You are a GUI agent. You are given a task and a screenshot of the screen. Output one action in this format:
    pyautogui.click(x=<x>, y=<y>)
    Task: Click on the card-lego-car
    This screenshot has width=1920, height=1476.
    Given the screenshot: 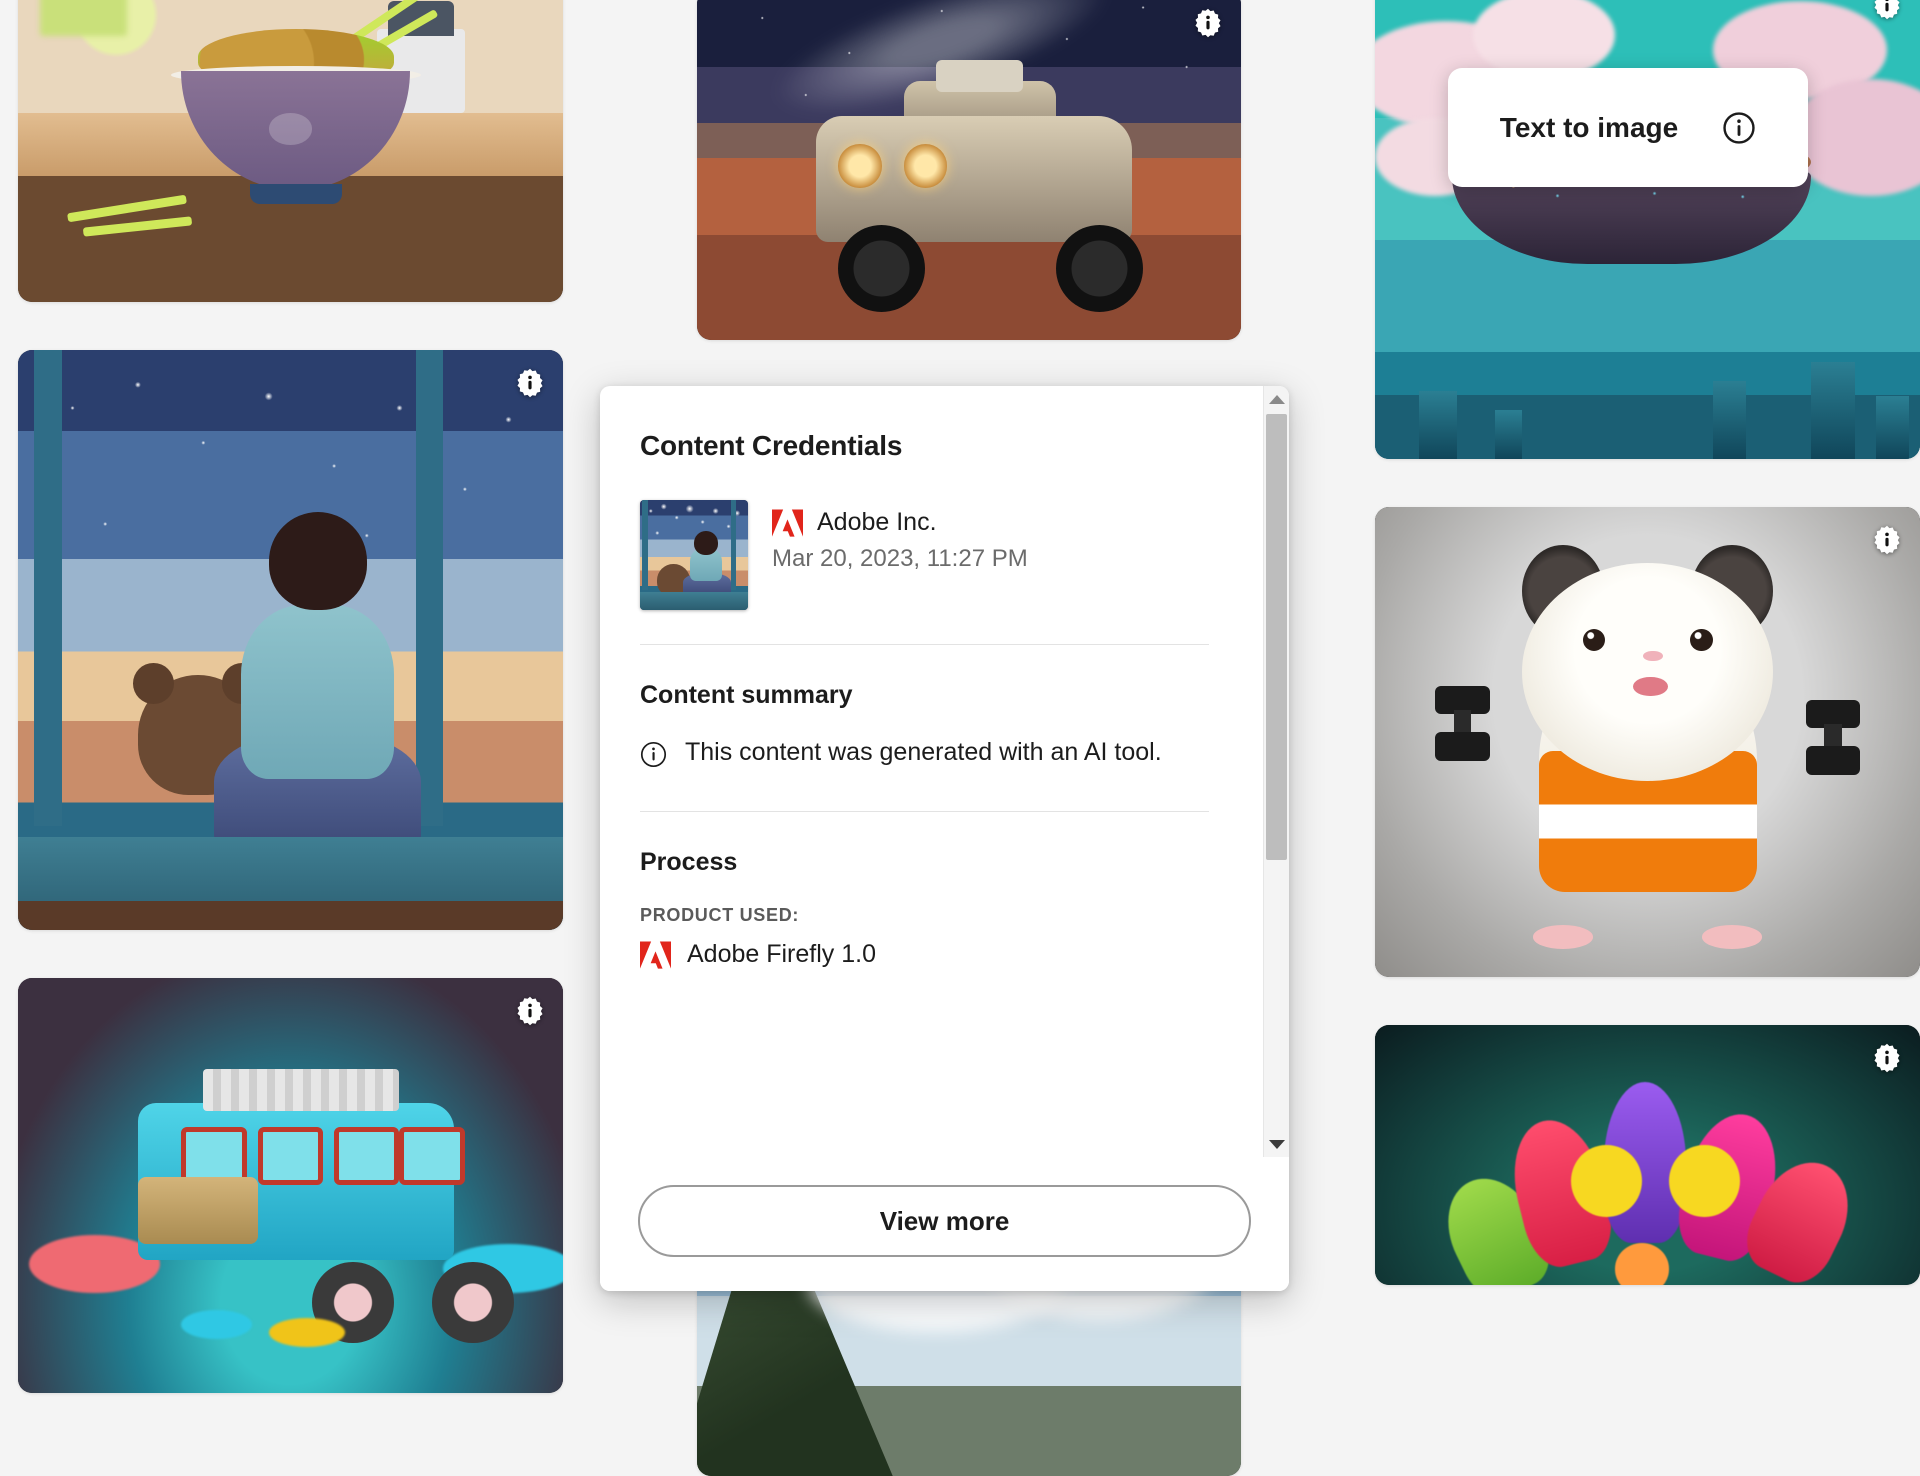 What is the action you would take?
    pyautogui.click(x=290, y=1185)
    